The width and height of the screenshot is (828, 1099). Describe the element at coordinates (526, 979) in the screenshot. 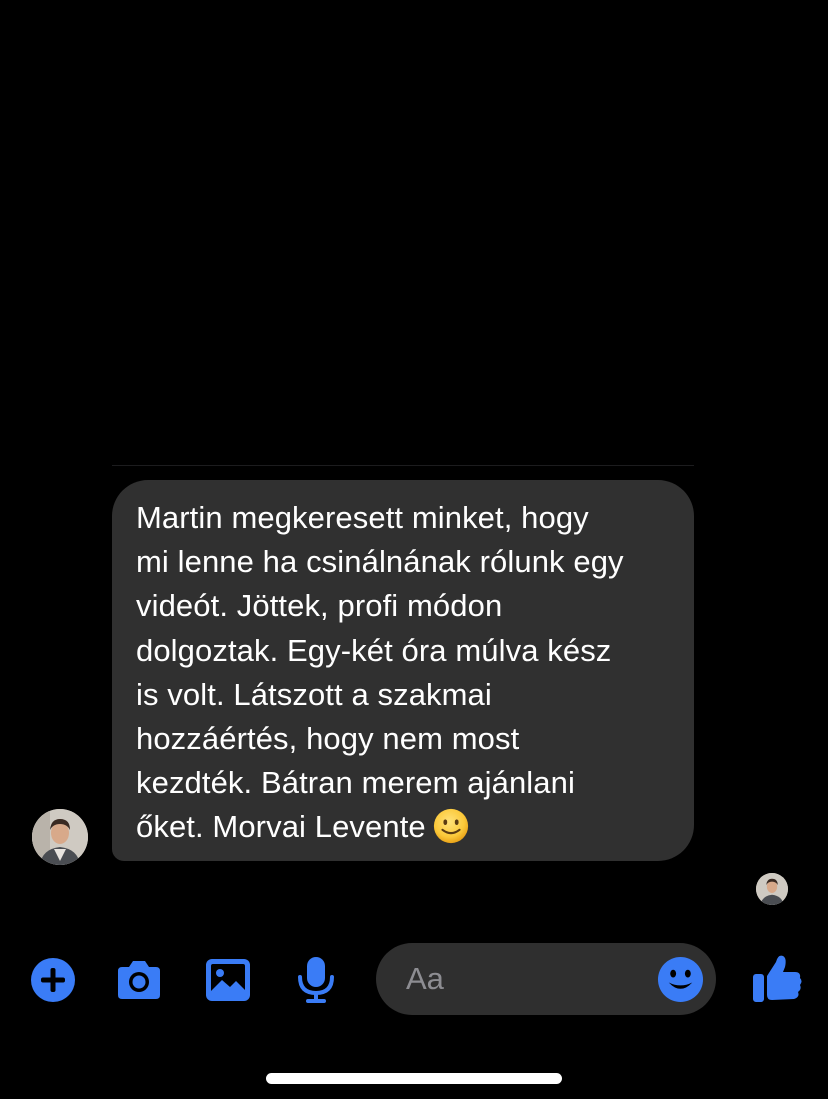

I see `message-input` at that location.